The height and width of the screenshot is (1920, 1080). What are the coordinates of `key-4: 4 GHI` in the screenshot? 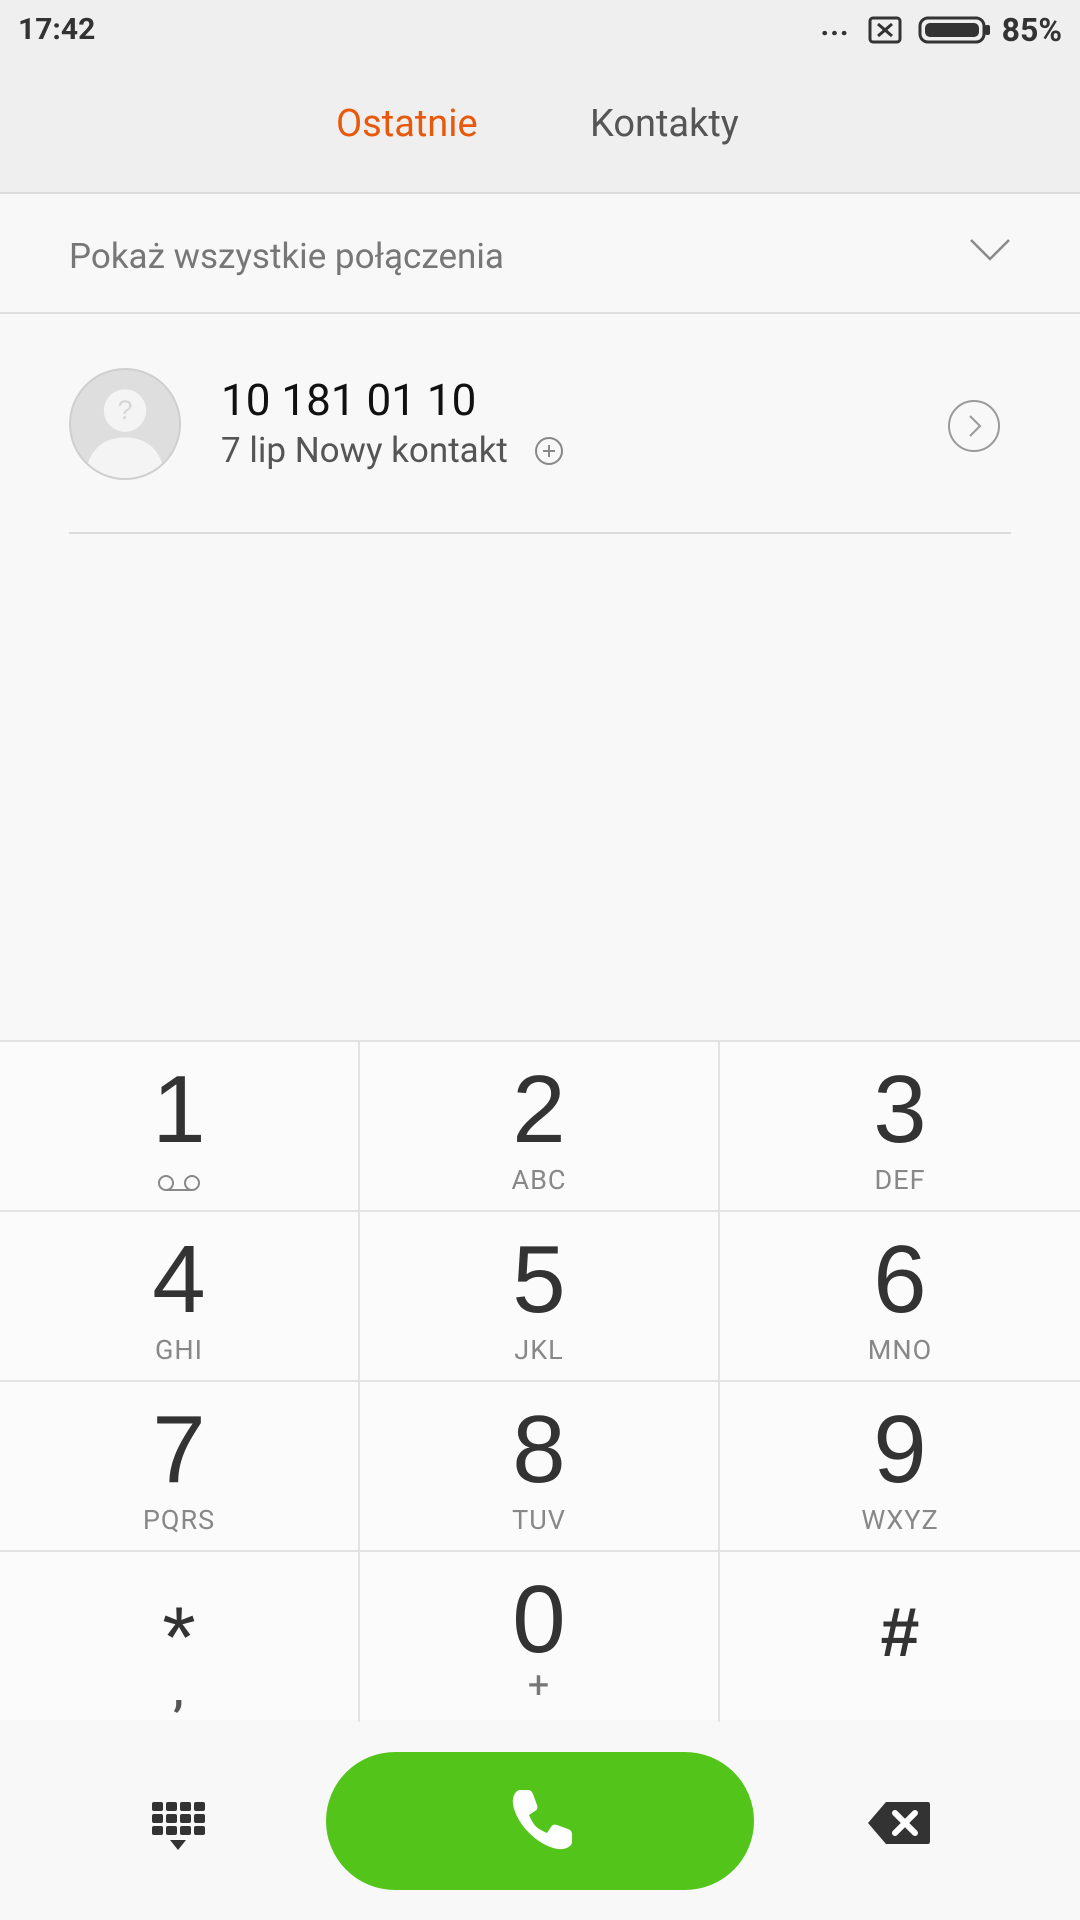 It's located at (180, 1297).